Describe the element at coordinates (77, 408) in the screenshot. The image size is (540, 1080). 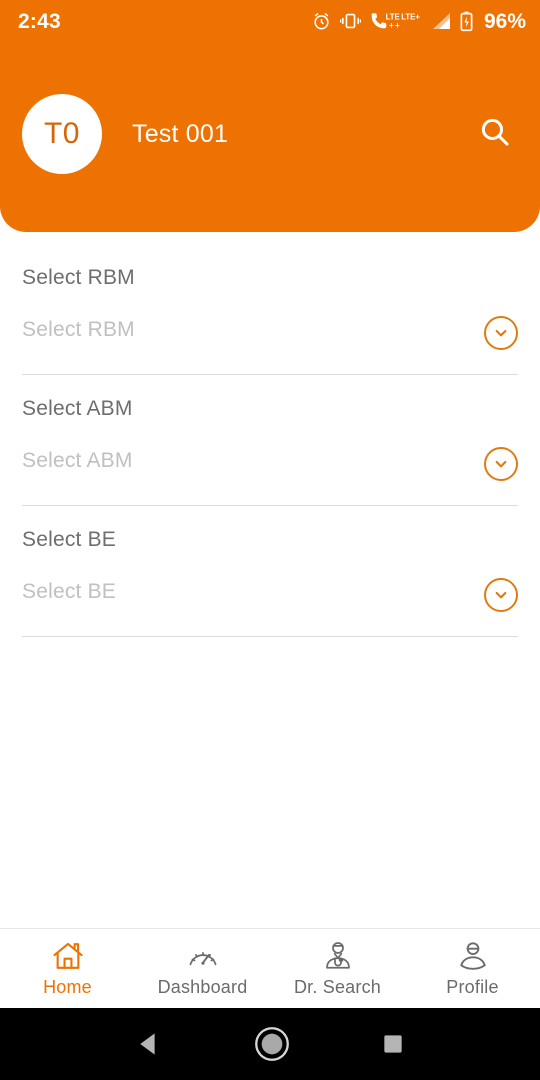
I see `field-label-abm: Select ABM` at that location.